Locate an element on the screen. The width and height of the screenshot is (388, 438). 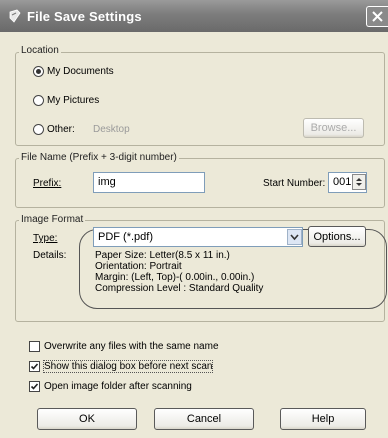
type-select: PDF (*.pdf) is located at coordinates (198, 237).